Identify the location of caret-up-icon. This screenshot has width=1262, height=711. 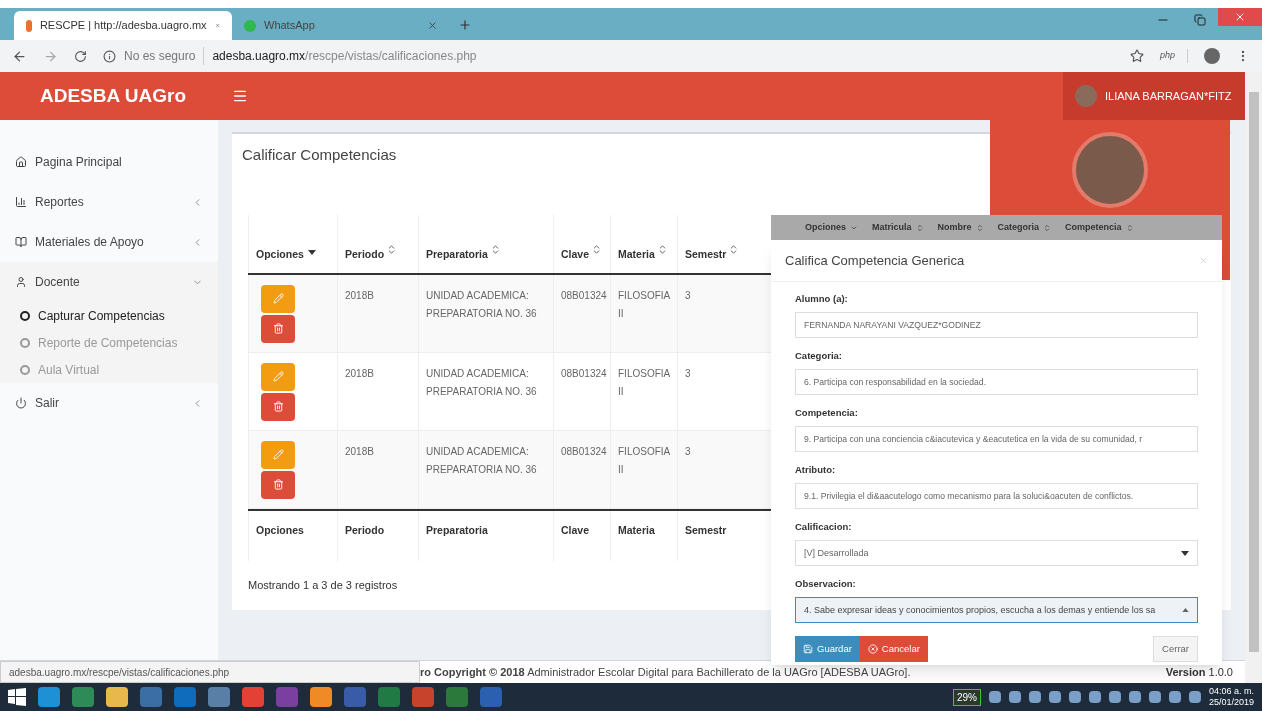
(1185, 610).